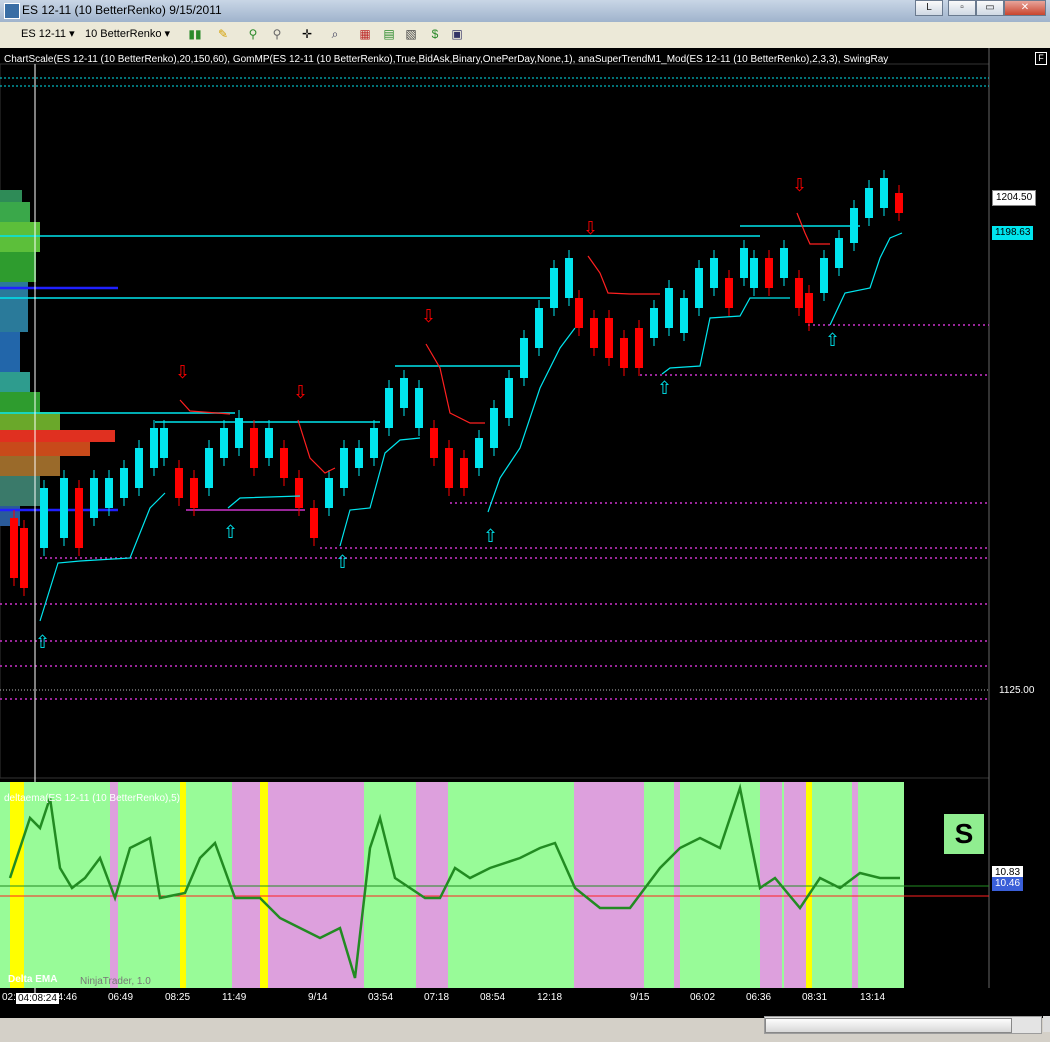 The height and width of the screenshot is (1042, 1050). Describe the element at coordinates (92, 798) in the screenshot. I see `indicator-panel-title: deltaema(ES 12-11 (10 BetterRenko),5)` at that location.